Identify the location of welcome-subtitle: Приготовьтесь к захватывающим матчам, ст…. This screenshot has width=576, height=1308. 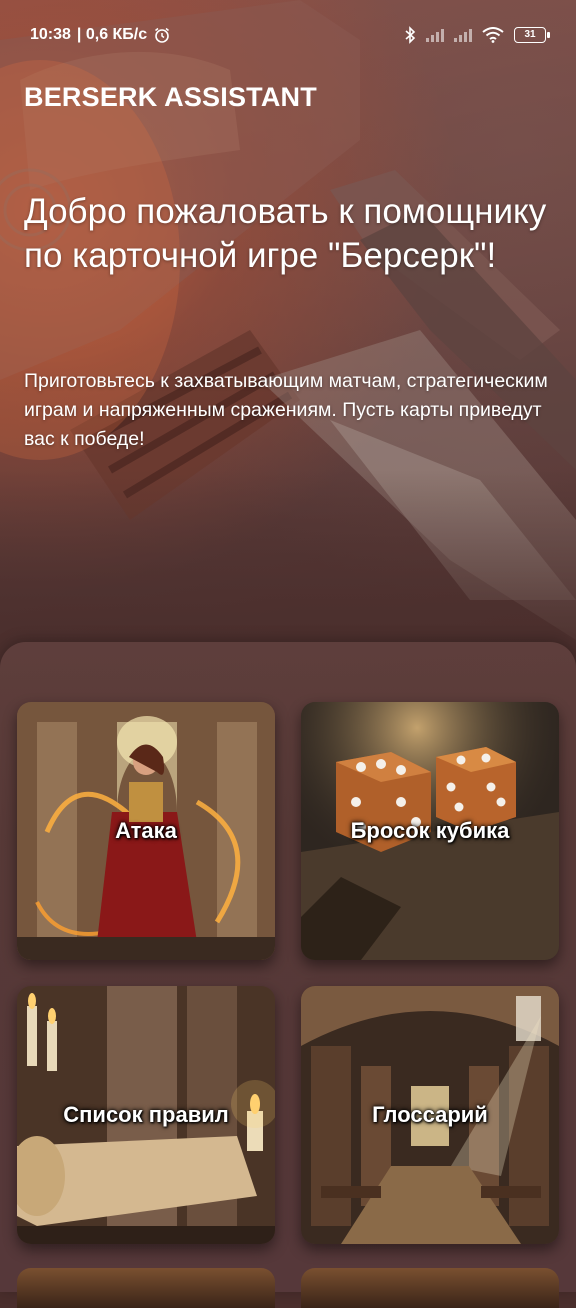
(286, 410).